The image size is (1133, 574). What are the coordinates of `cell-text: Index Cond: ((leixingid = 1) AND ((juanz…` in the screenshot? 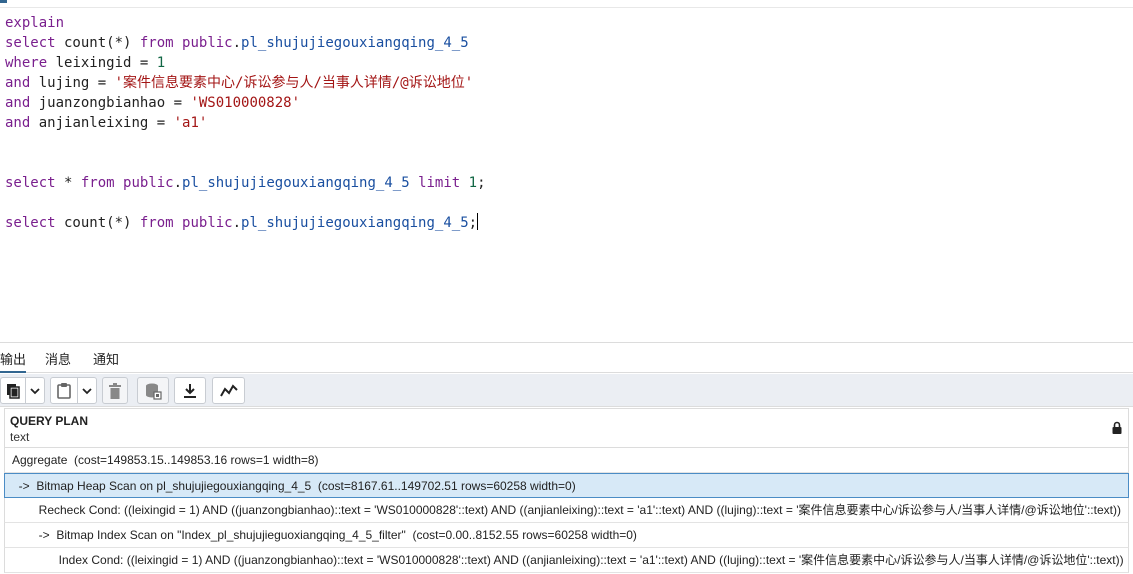 It's located at (568, 560).